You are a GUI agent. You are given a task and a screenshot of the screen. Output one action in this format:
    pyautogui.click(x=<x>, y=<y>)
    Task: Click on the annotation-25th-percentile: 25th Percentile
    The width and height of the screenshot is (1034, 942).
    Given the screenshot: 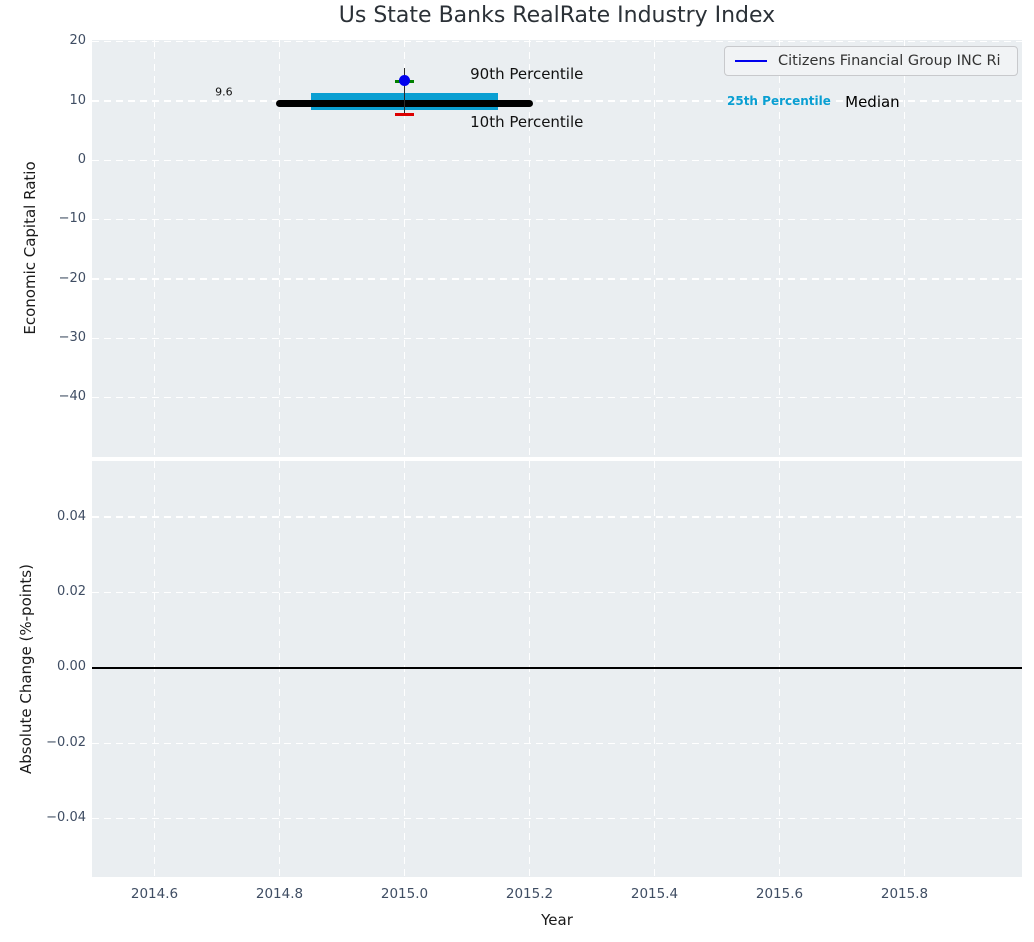 What is the action you would take?
    pyautogui.click(x=779, y=100)
    